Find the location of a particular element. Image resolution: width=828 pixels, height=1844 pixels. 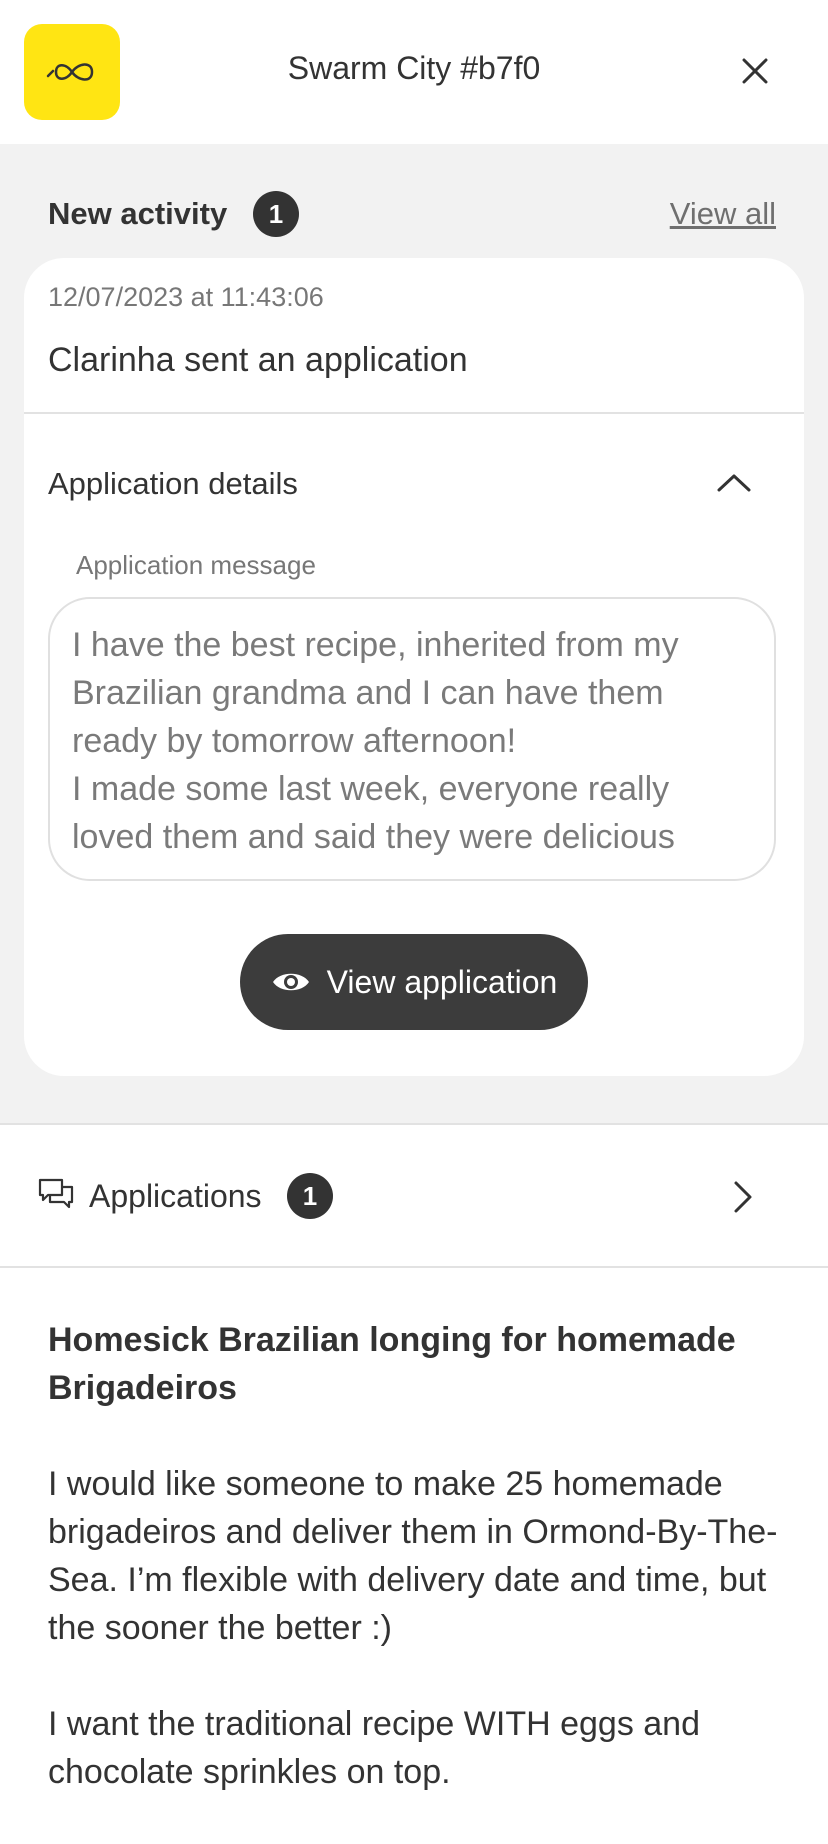

chat-bubbles-icon is located at coordinates (56, 1193).